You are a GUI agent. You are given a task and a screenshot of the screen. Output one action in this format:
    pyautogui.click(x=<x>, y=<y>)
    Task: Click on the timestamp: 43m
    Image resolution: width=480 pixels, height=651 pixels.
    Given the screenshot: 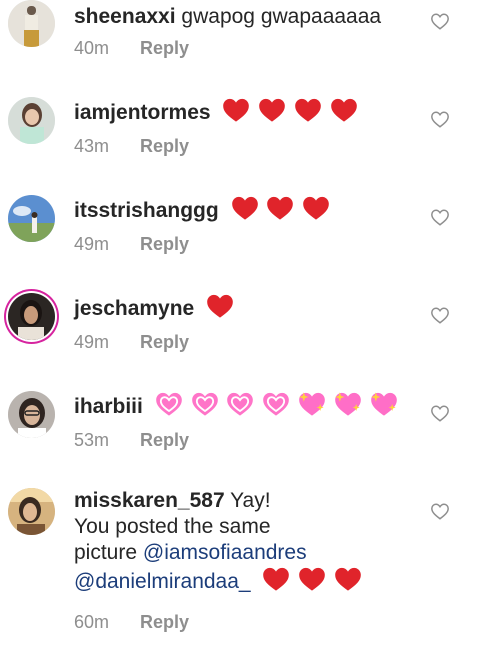 What is the action you would take?
    pyautogui.click(x=92, y=146)
    